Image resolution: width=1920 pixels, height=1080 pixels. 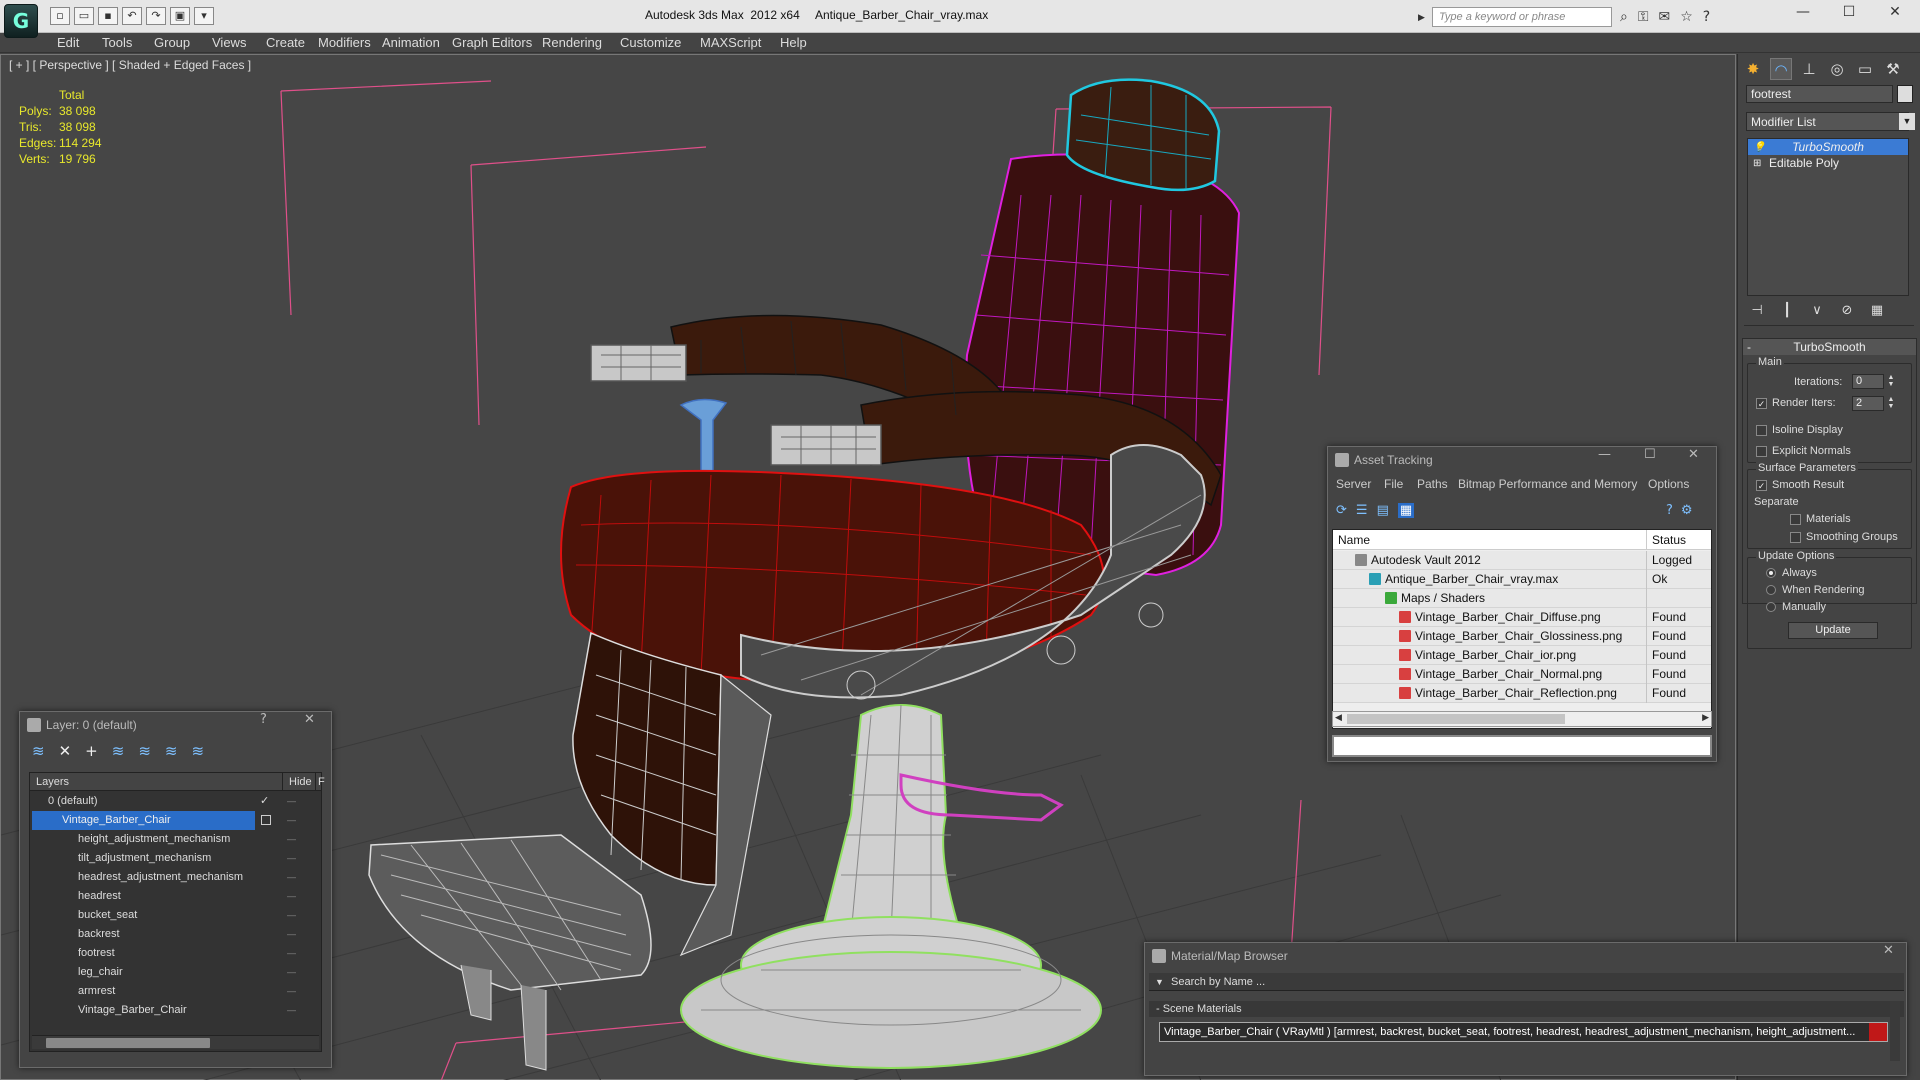 What do you see at coordinates (172, 42) in the screenshot?
I see `menu-group: Group` at bounding box center [172, 42].